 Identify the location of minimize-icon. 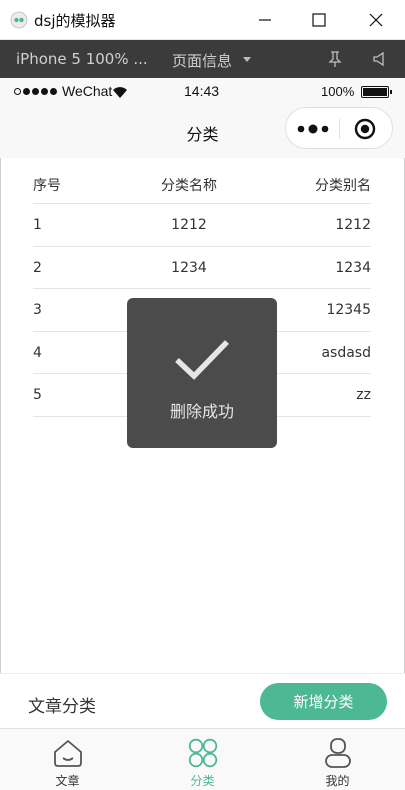
(265, 20).